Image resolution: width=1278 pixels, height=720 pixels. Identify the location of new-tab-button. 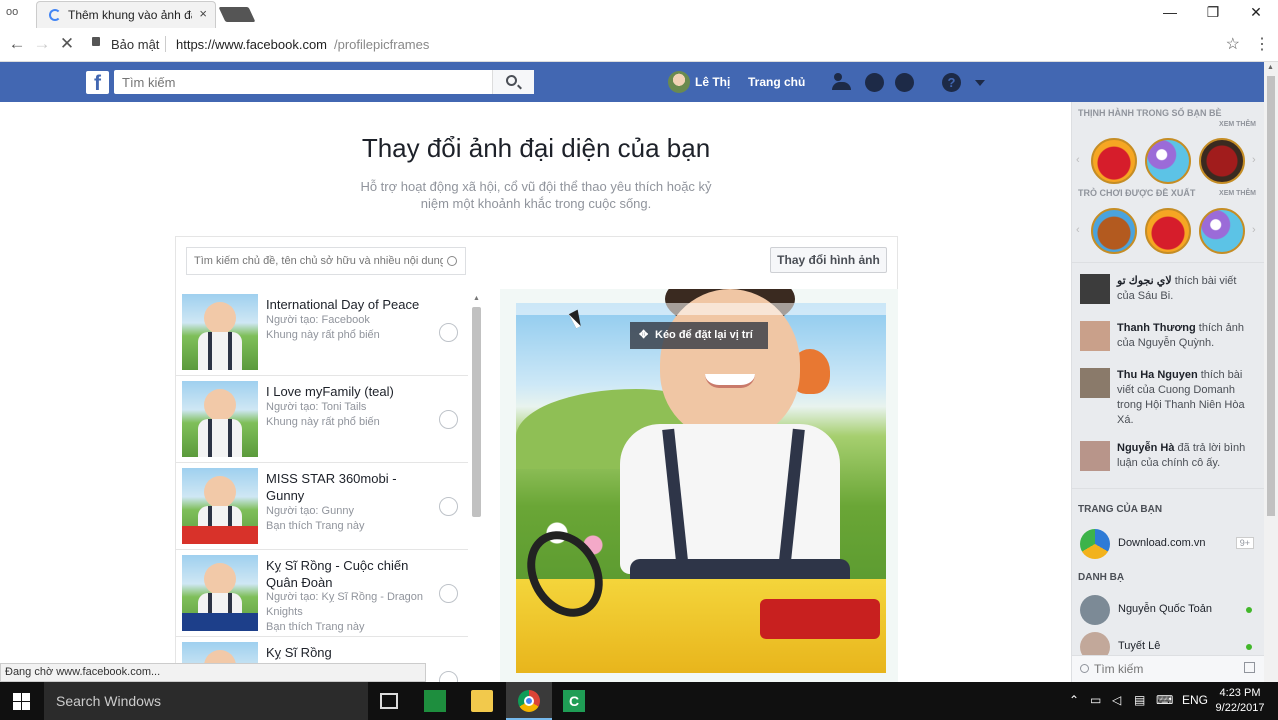
(237, 14).